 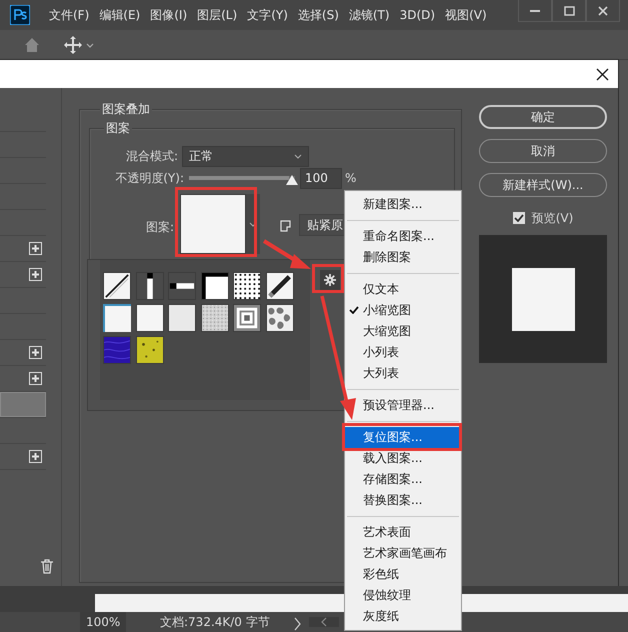 What do you see at coordinates (267, 15) in the screenshot?
I see `menu-item: 文字(Y)` at bounding box center [267, 15].